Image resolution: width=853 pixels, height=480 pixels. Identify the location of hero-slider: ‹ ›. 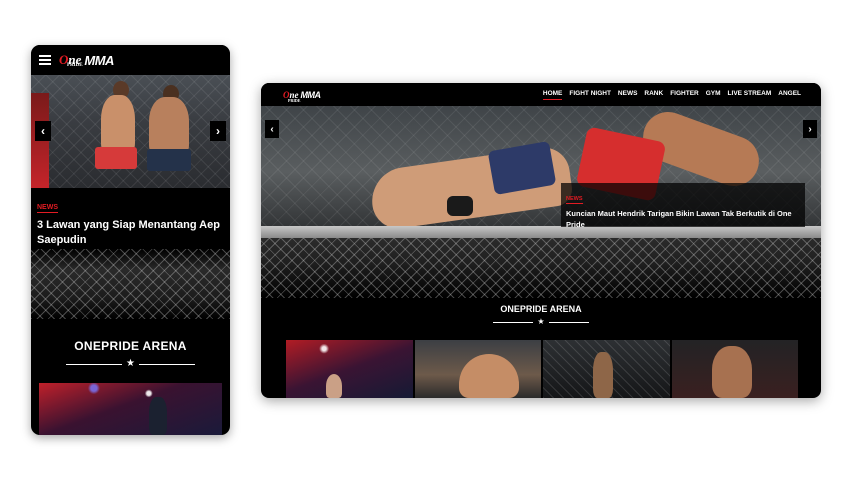
(130, 131).